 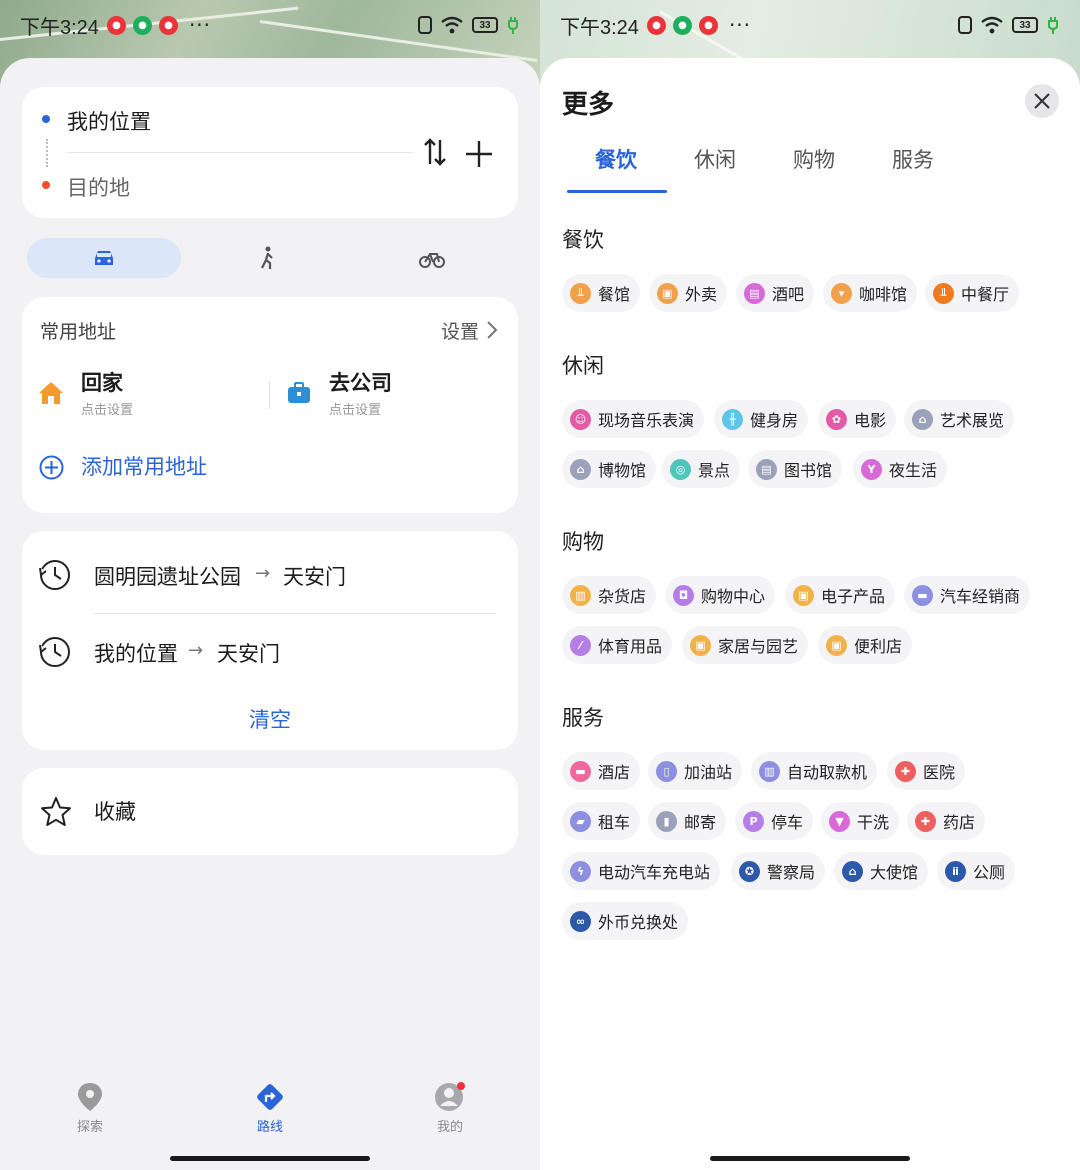 I want to click on swap-icon, so click(x=435, y=152).